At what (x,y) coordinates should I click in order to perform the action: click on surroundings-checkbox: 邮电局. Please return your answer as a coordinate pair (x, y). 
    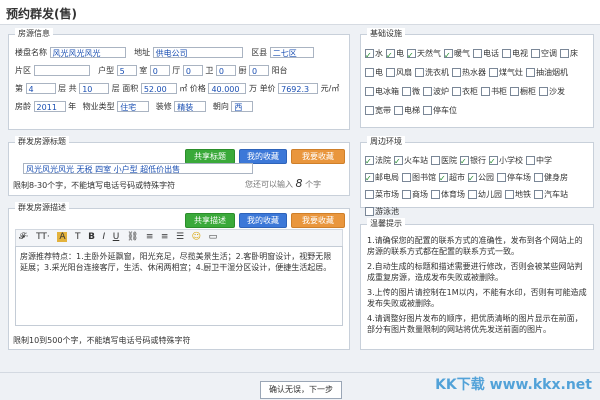
    Looking at the image, I should click on (382, 178).